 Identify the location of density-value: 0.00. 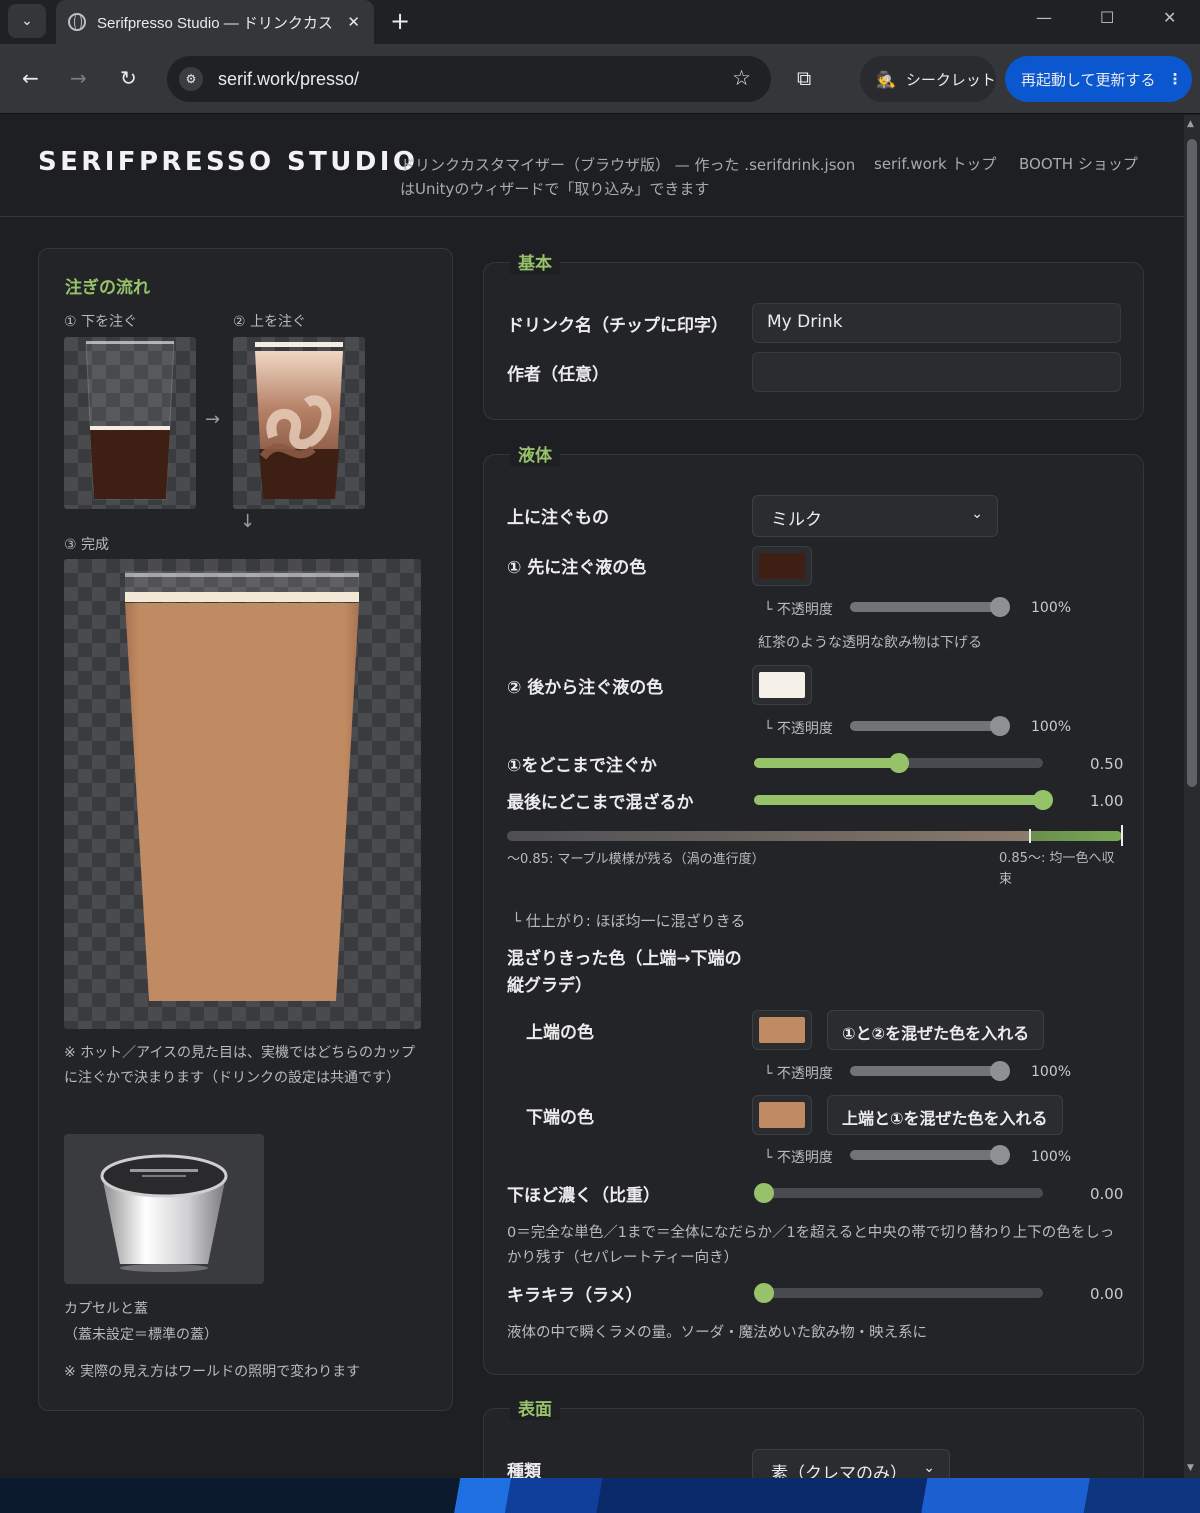
(1107, 1194).